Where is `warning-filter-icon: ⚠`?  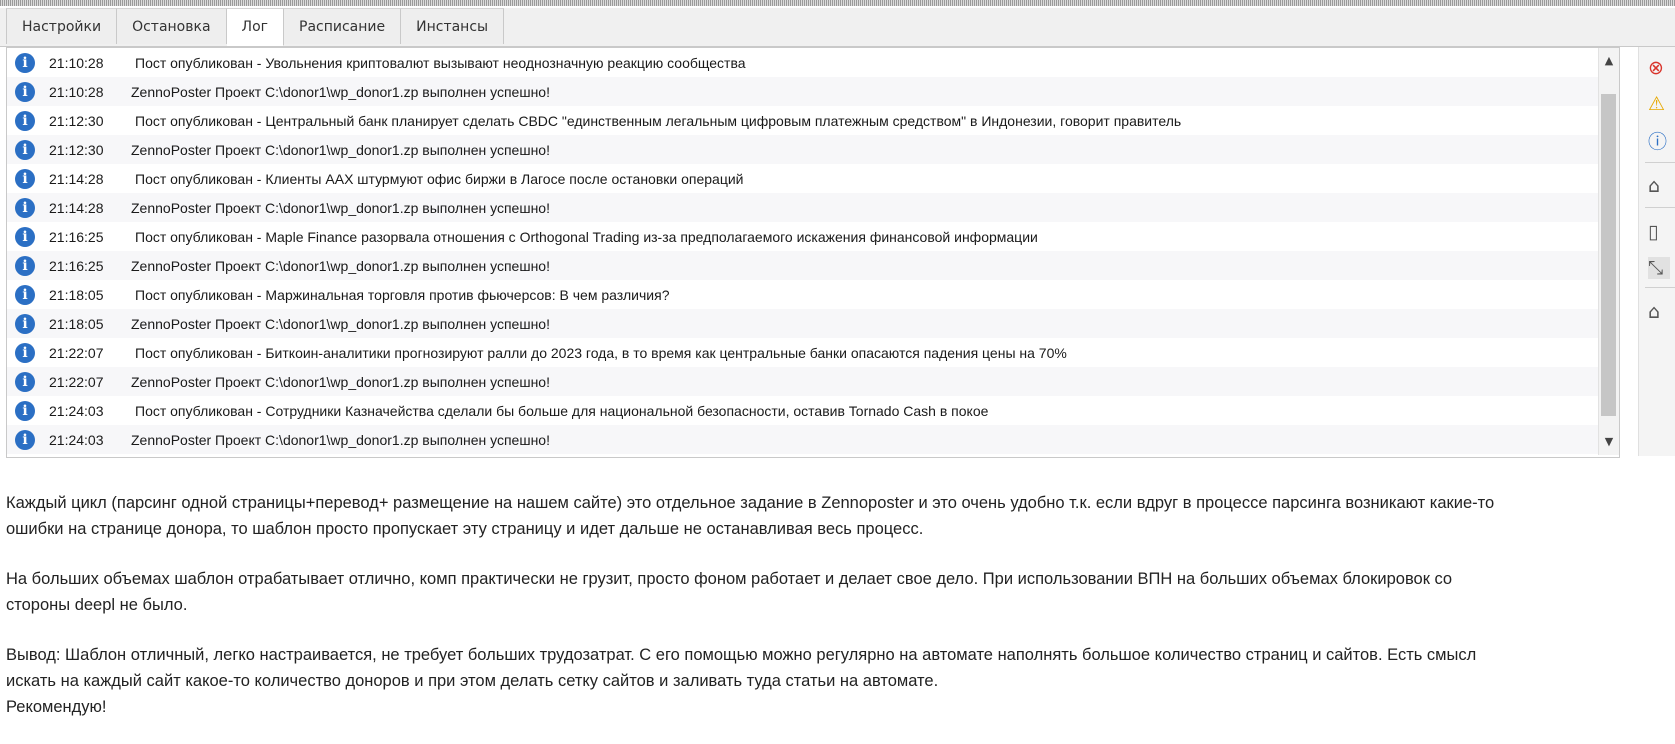 warning-filter-icon: ⚠ is located at coordinates (1659, 104).